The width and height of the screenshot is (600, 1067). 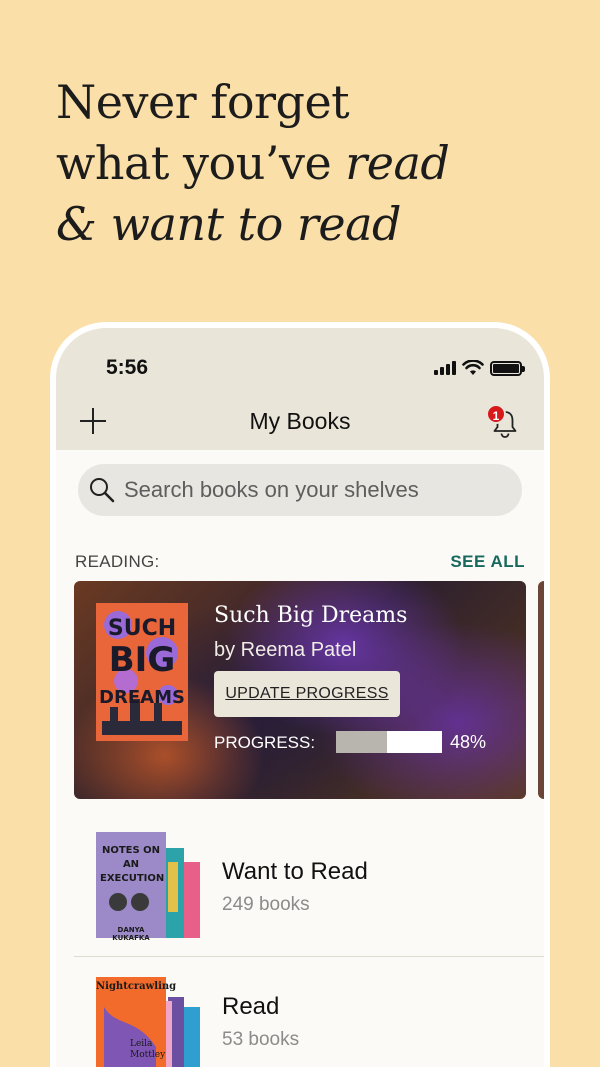 What do you see at coordinates (541, 690) in the screenshot?
I see `next-book-card-peek` at bounding box center [541, 690].